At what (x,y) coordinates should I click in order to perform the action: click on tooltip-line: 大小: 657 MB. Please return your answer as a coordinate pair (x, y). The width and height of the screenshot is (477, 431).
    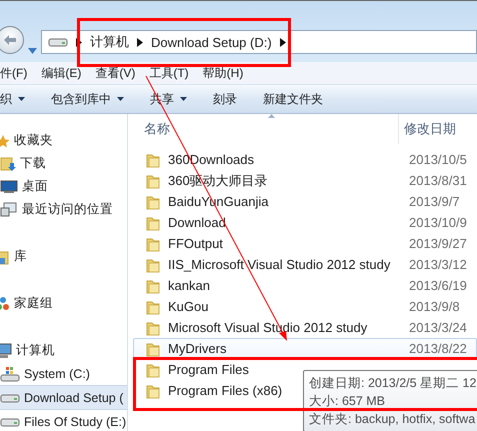
    Looking at the image, I should click on (347, 401).